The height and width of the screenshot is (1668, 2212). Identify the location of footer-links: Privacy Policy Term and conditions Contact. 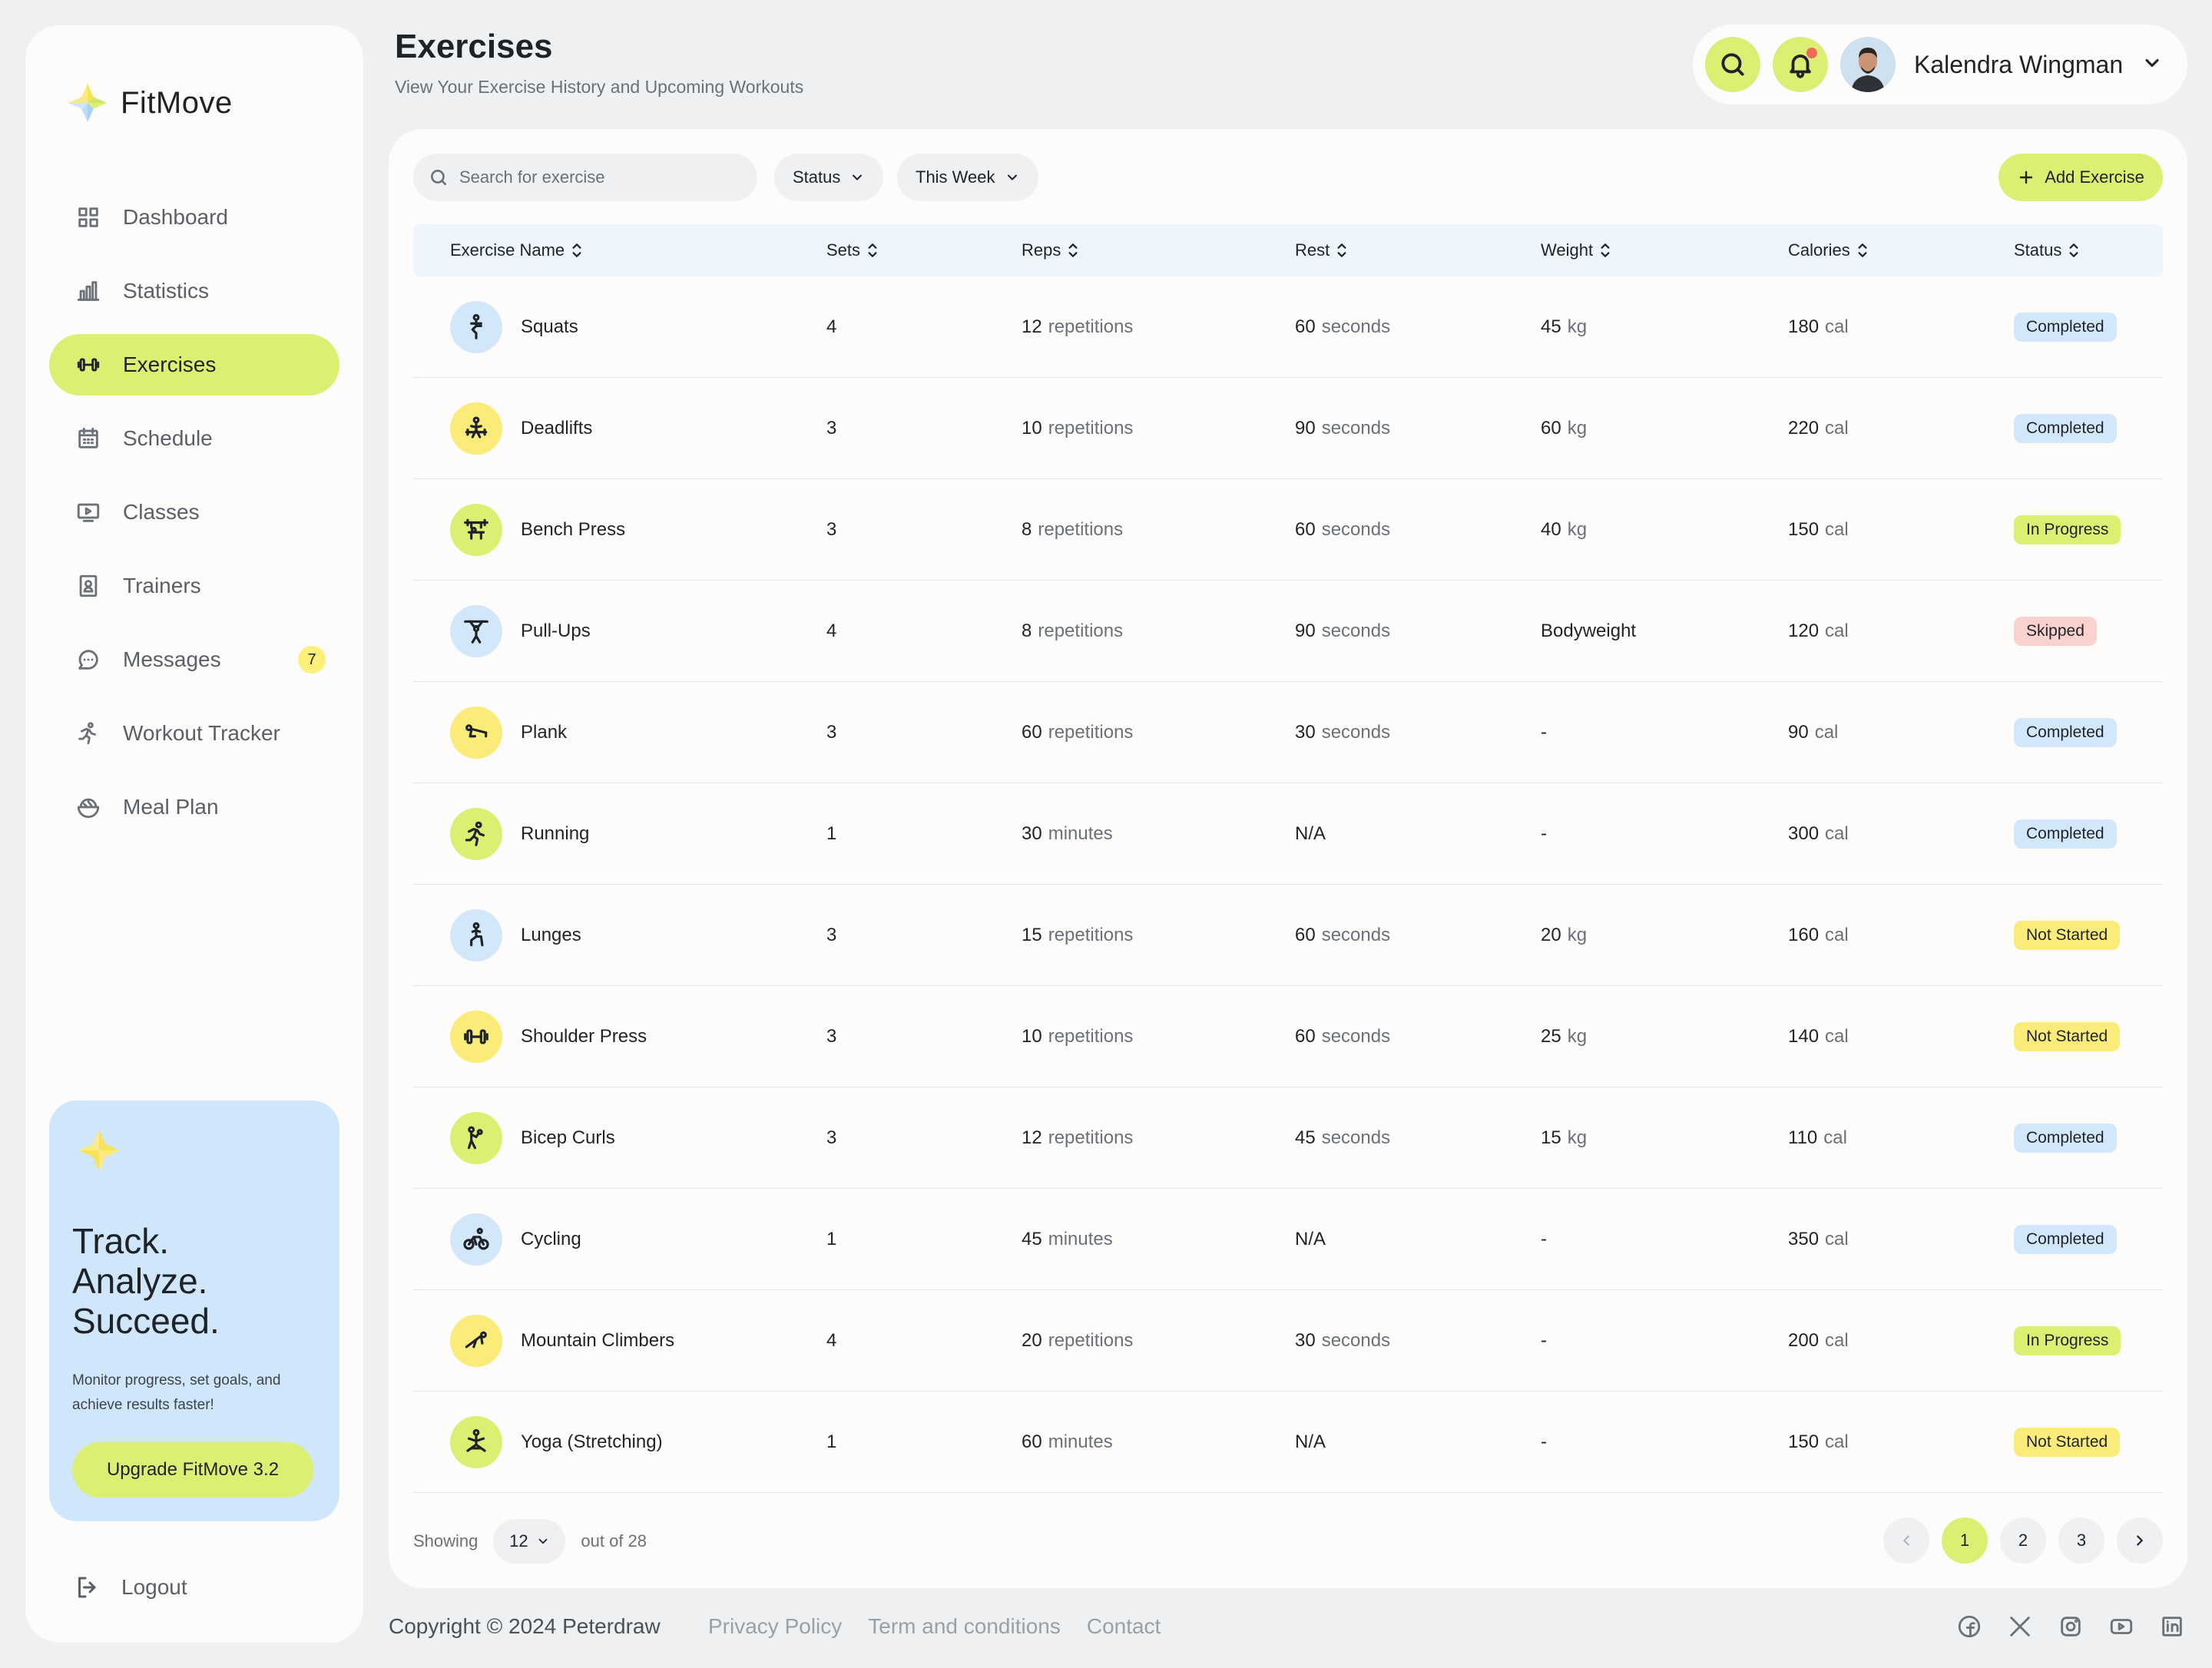
(935, 1626).